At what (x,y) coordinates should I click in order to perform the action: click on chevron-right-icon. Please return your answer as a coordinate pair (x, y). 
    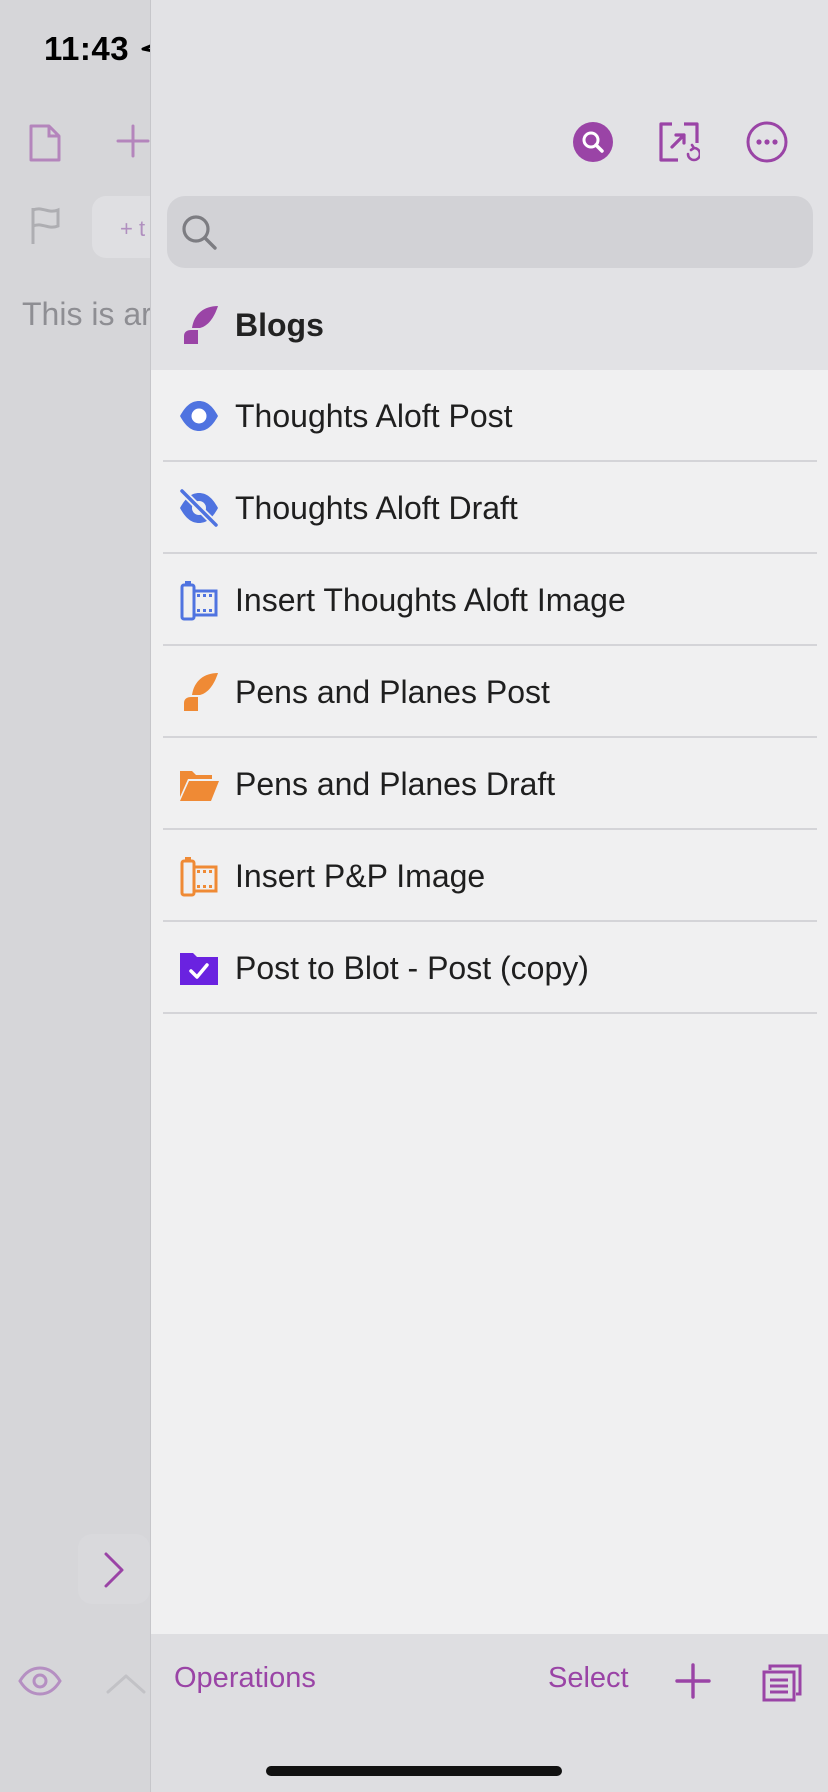
    Looking at the image, I should click on (114, 1570).